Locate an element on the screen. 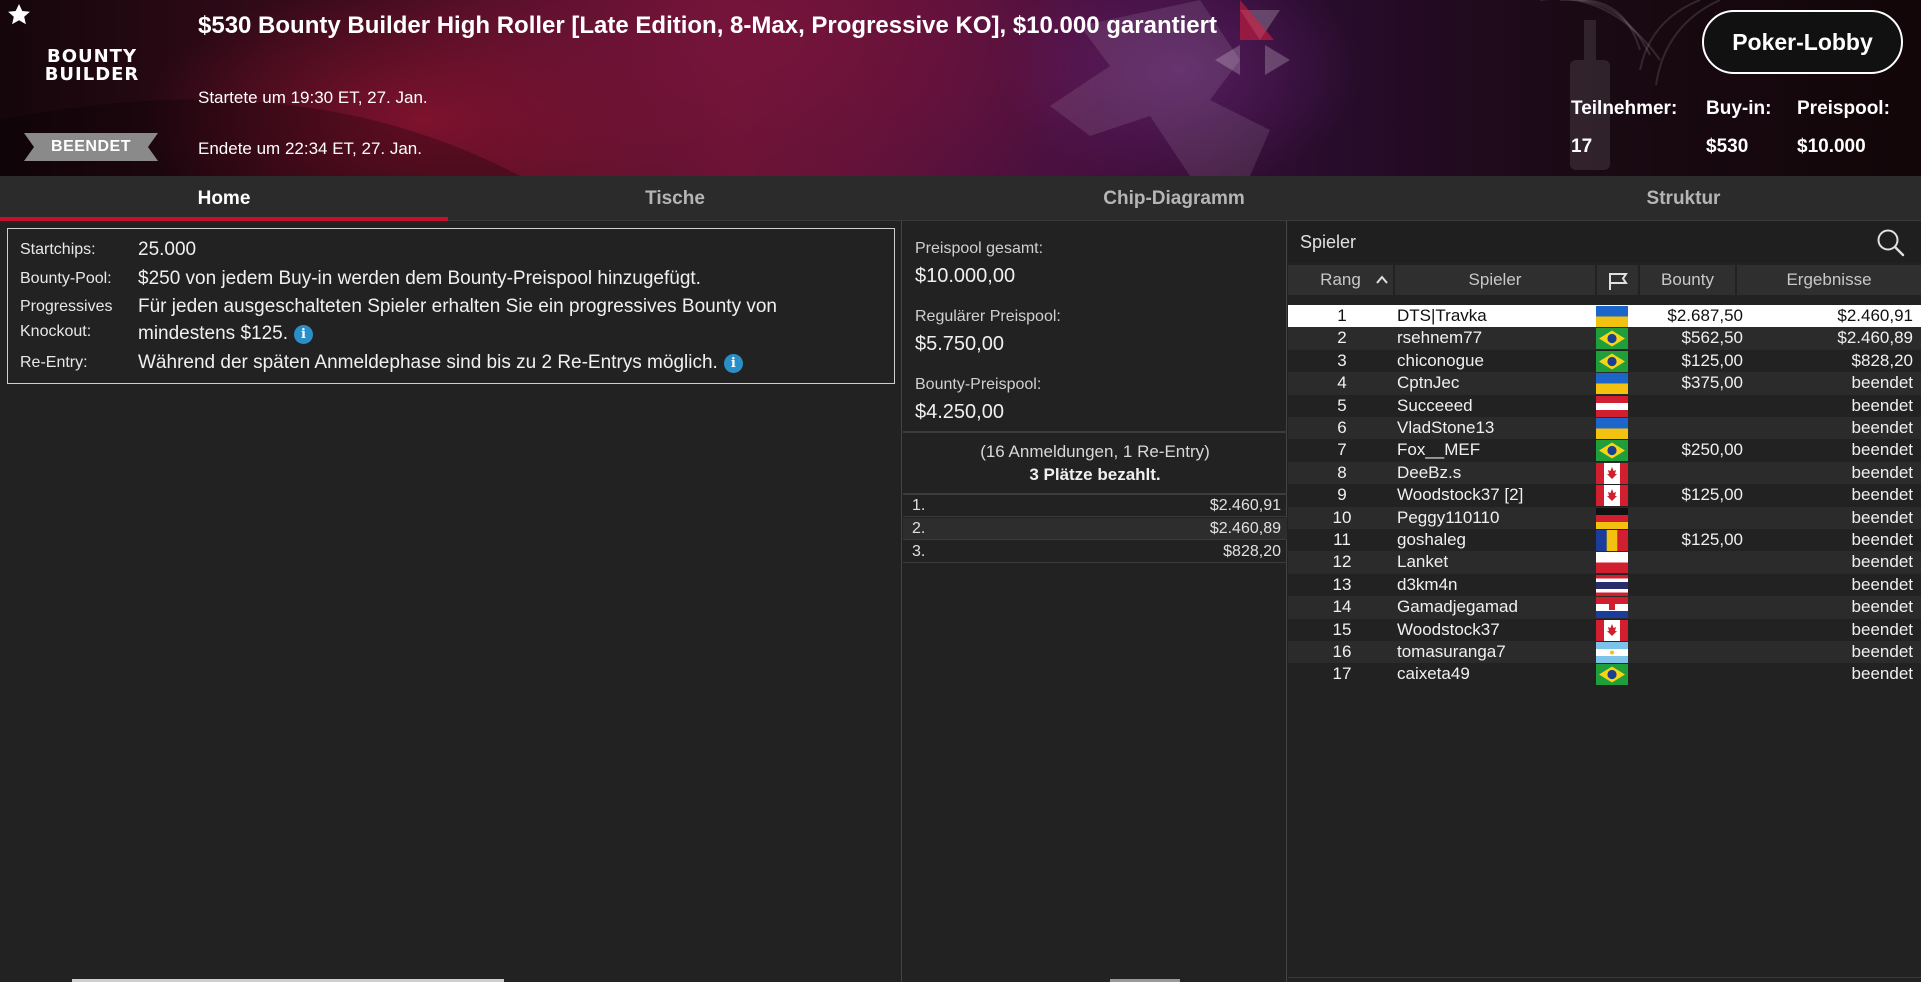  stat-value: $10.000 is located at coordinates (1831, 146).